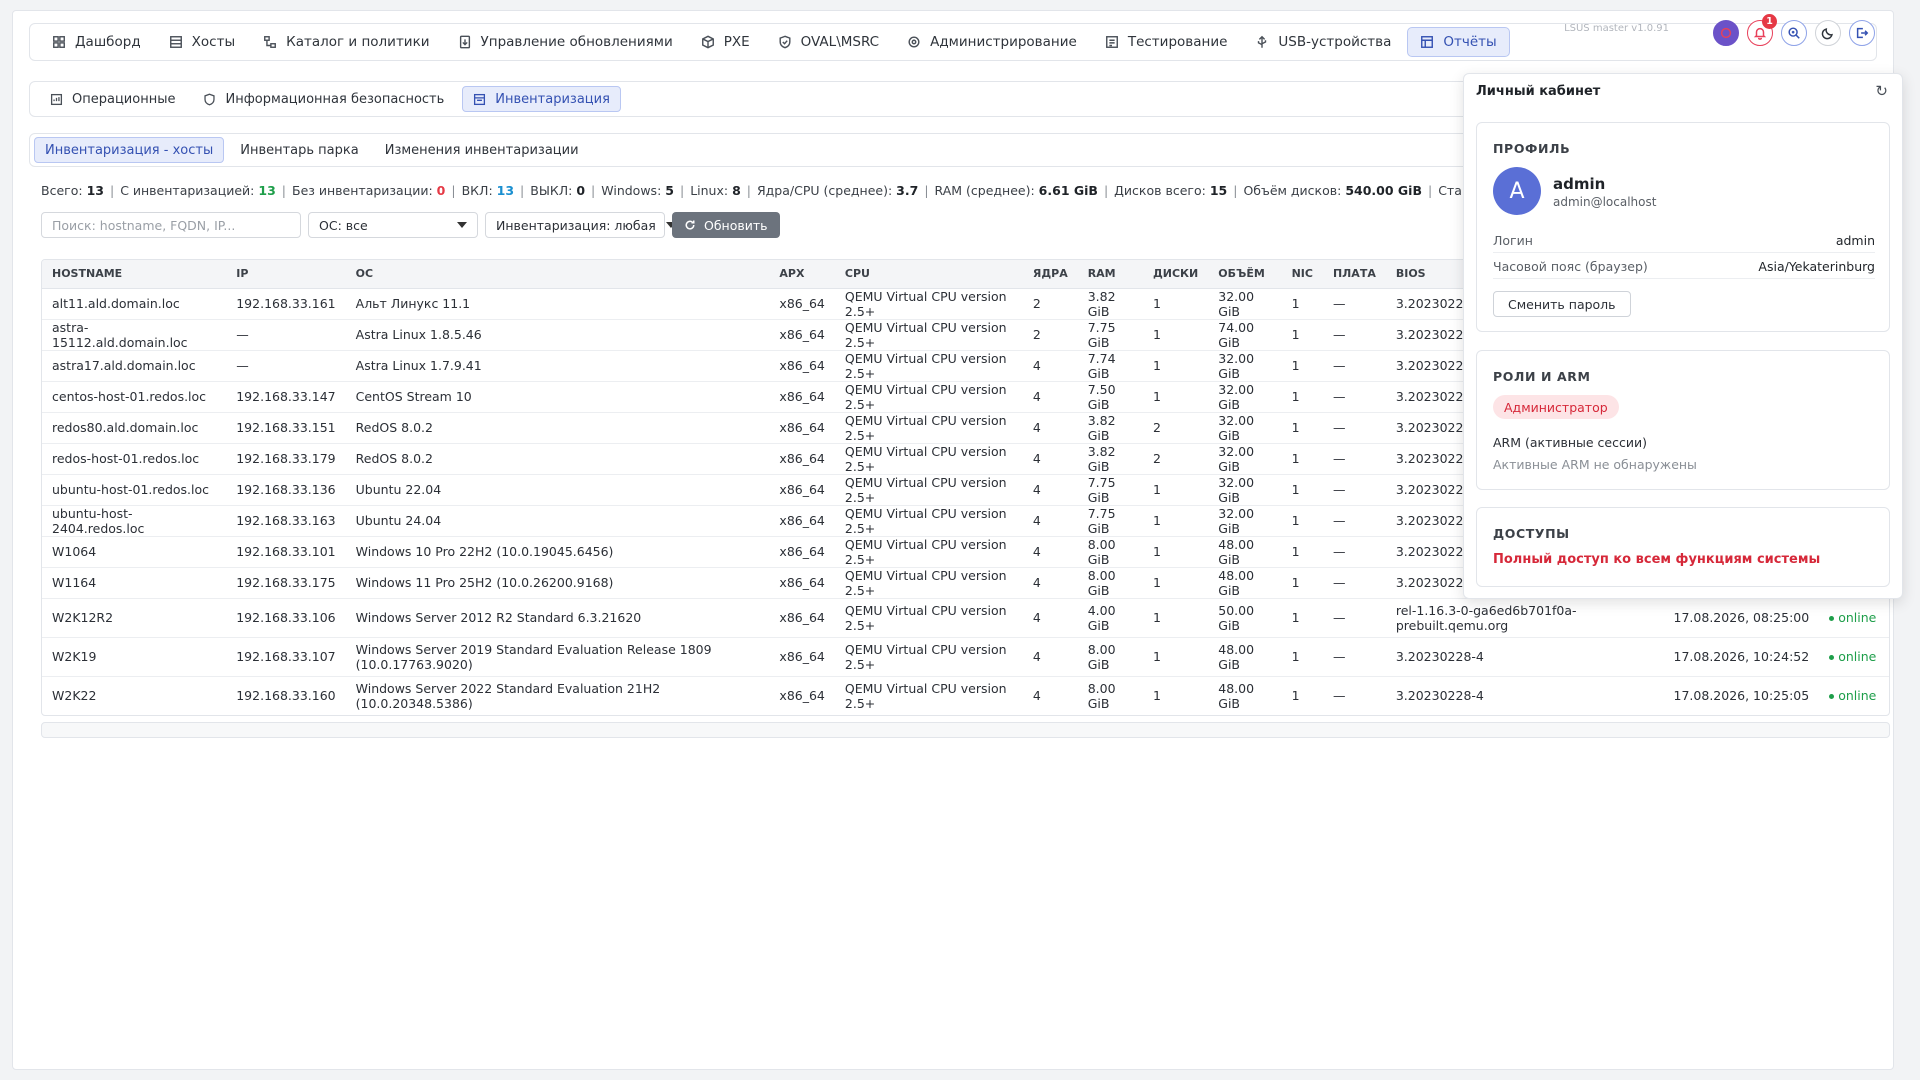 The image size is (1920, 1080). I want to click on nav-pxe: PXE, so click(725, 42).